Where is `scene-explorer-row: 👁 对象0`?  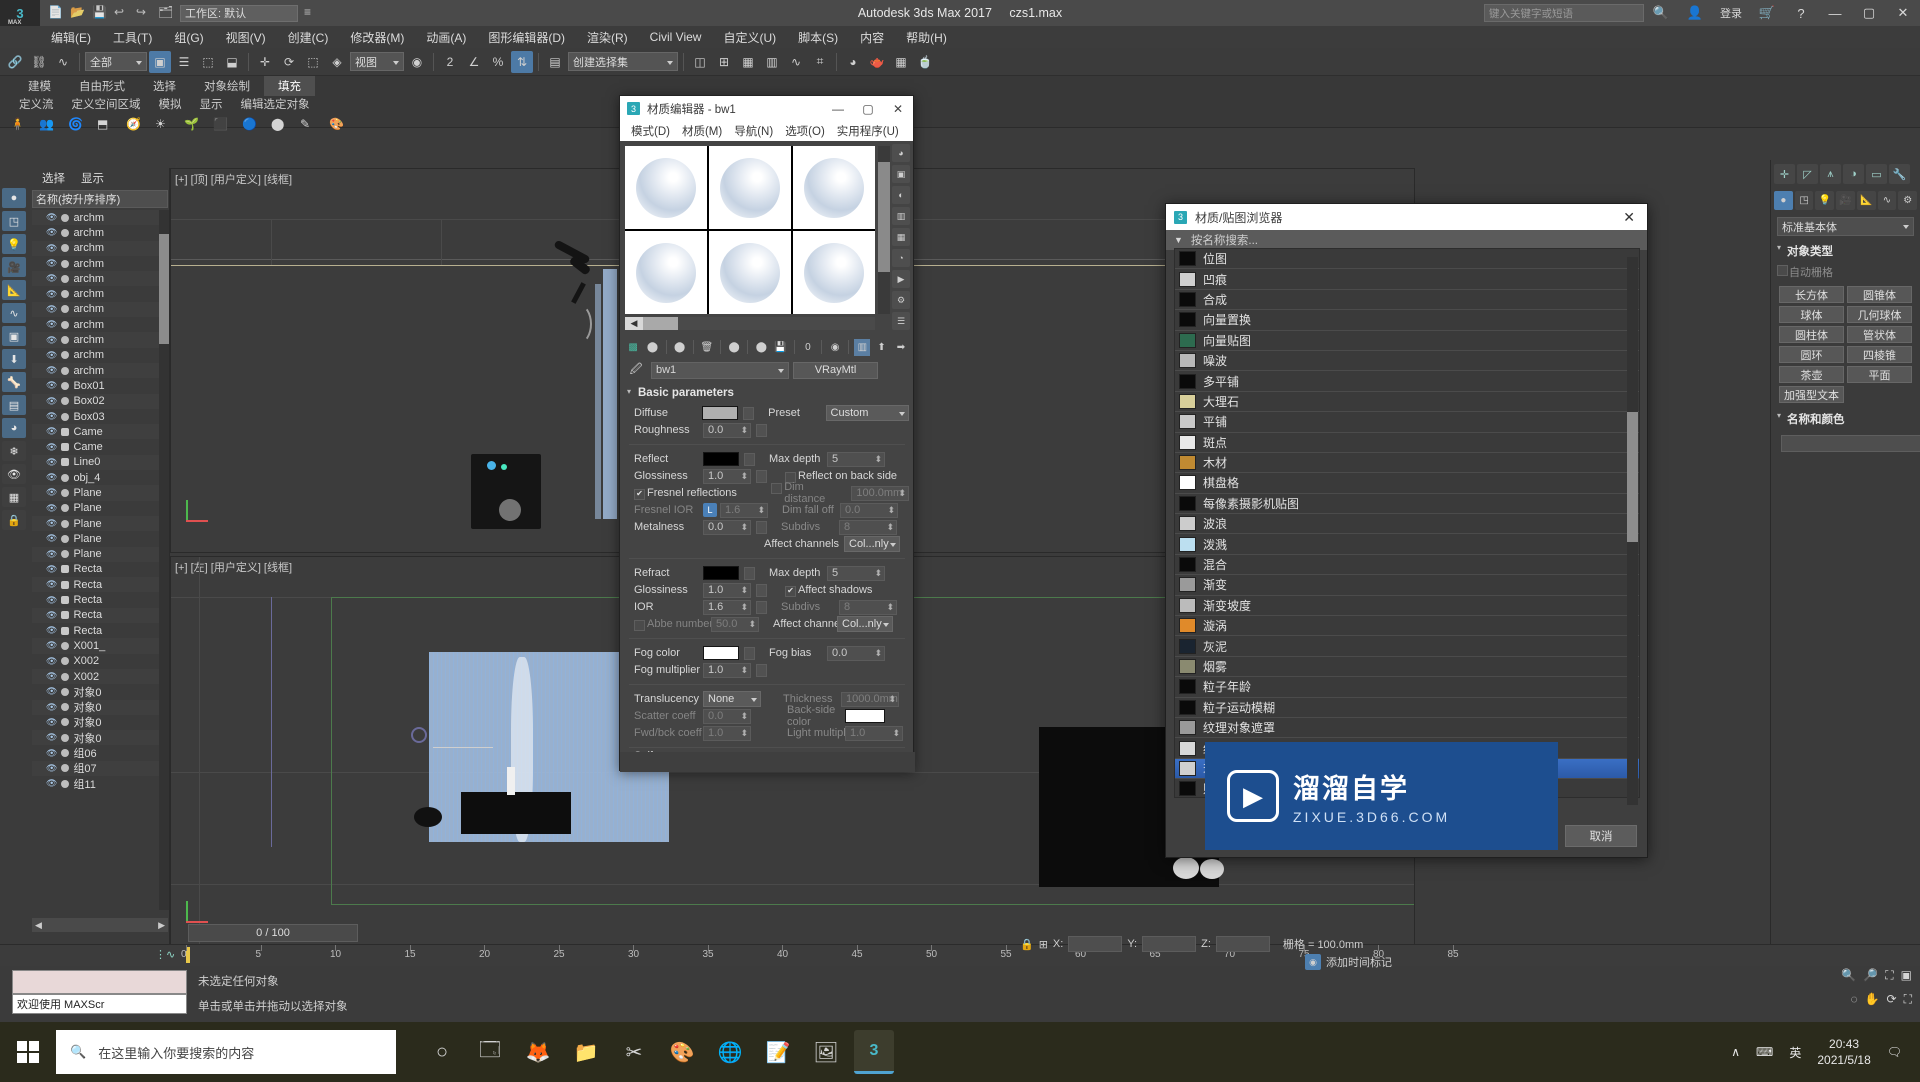
scene-explorer-row: 👁 对象0 is located at coordinates (100, 738).